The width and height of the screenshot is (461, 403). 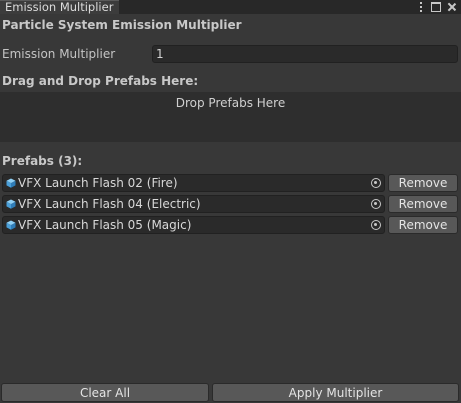 I want to click on apply-multiplier-button: Apply Multiplier, so click(x=335, y=392).